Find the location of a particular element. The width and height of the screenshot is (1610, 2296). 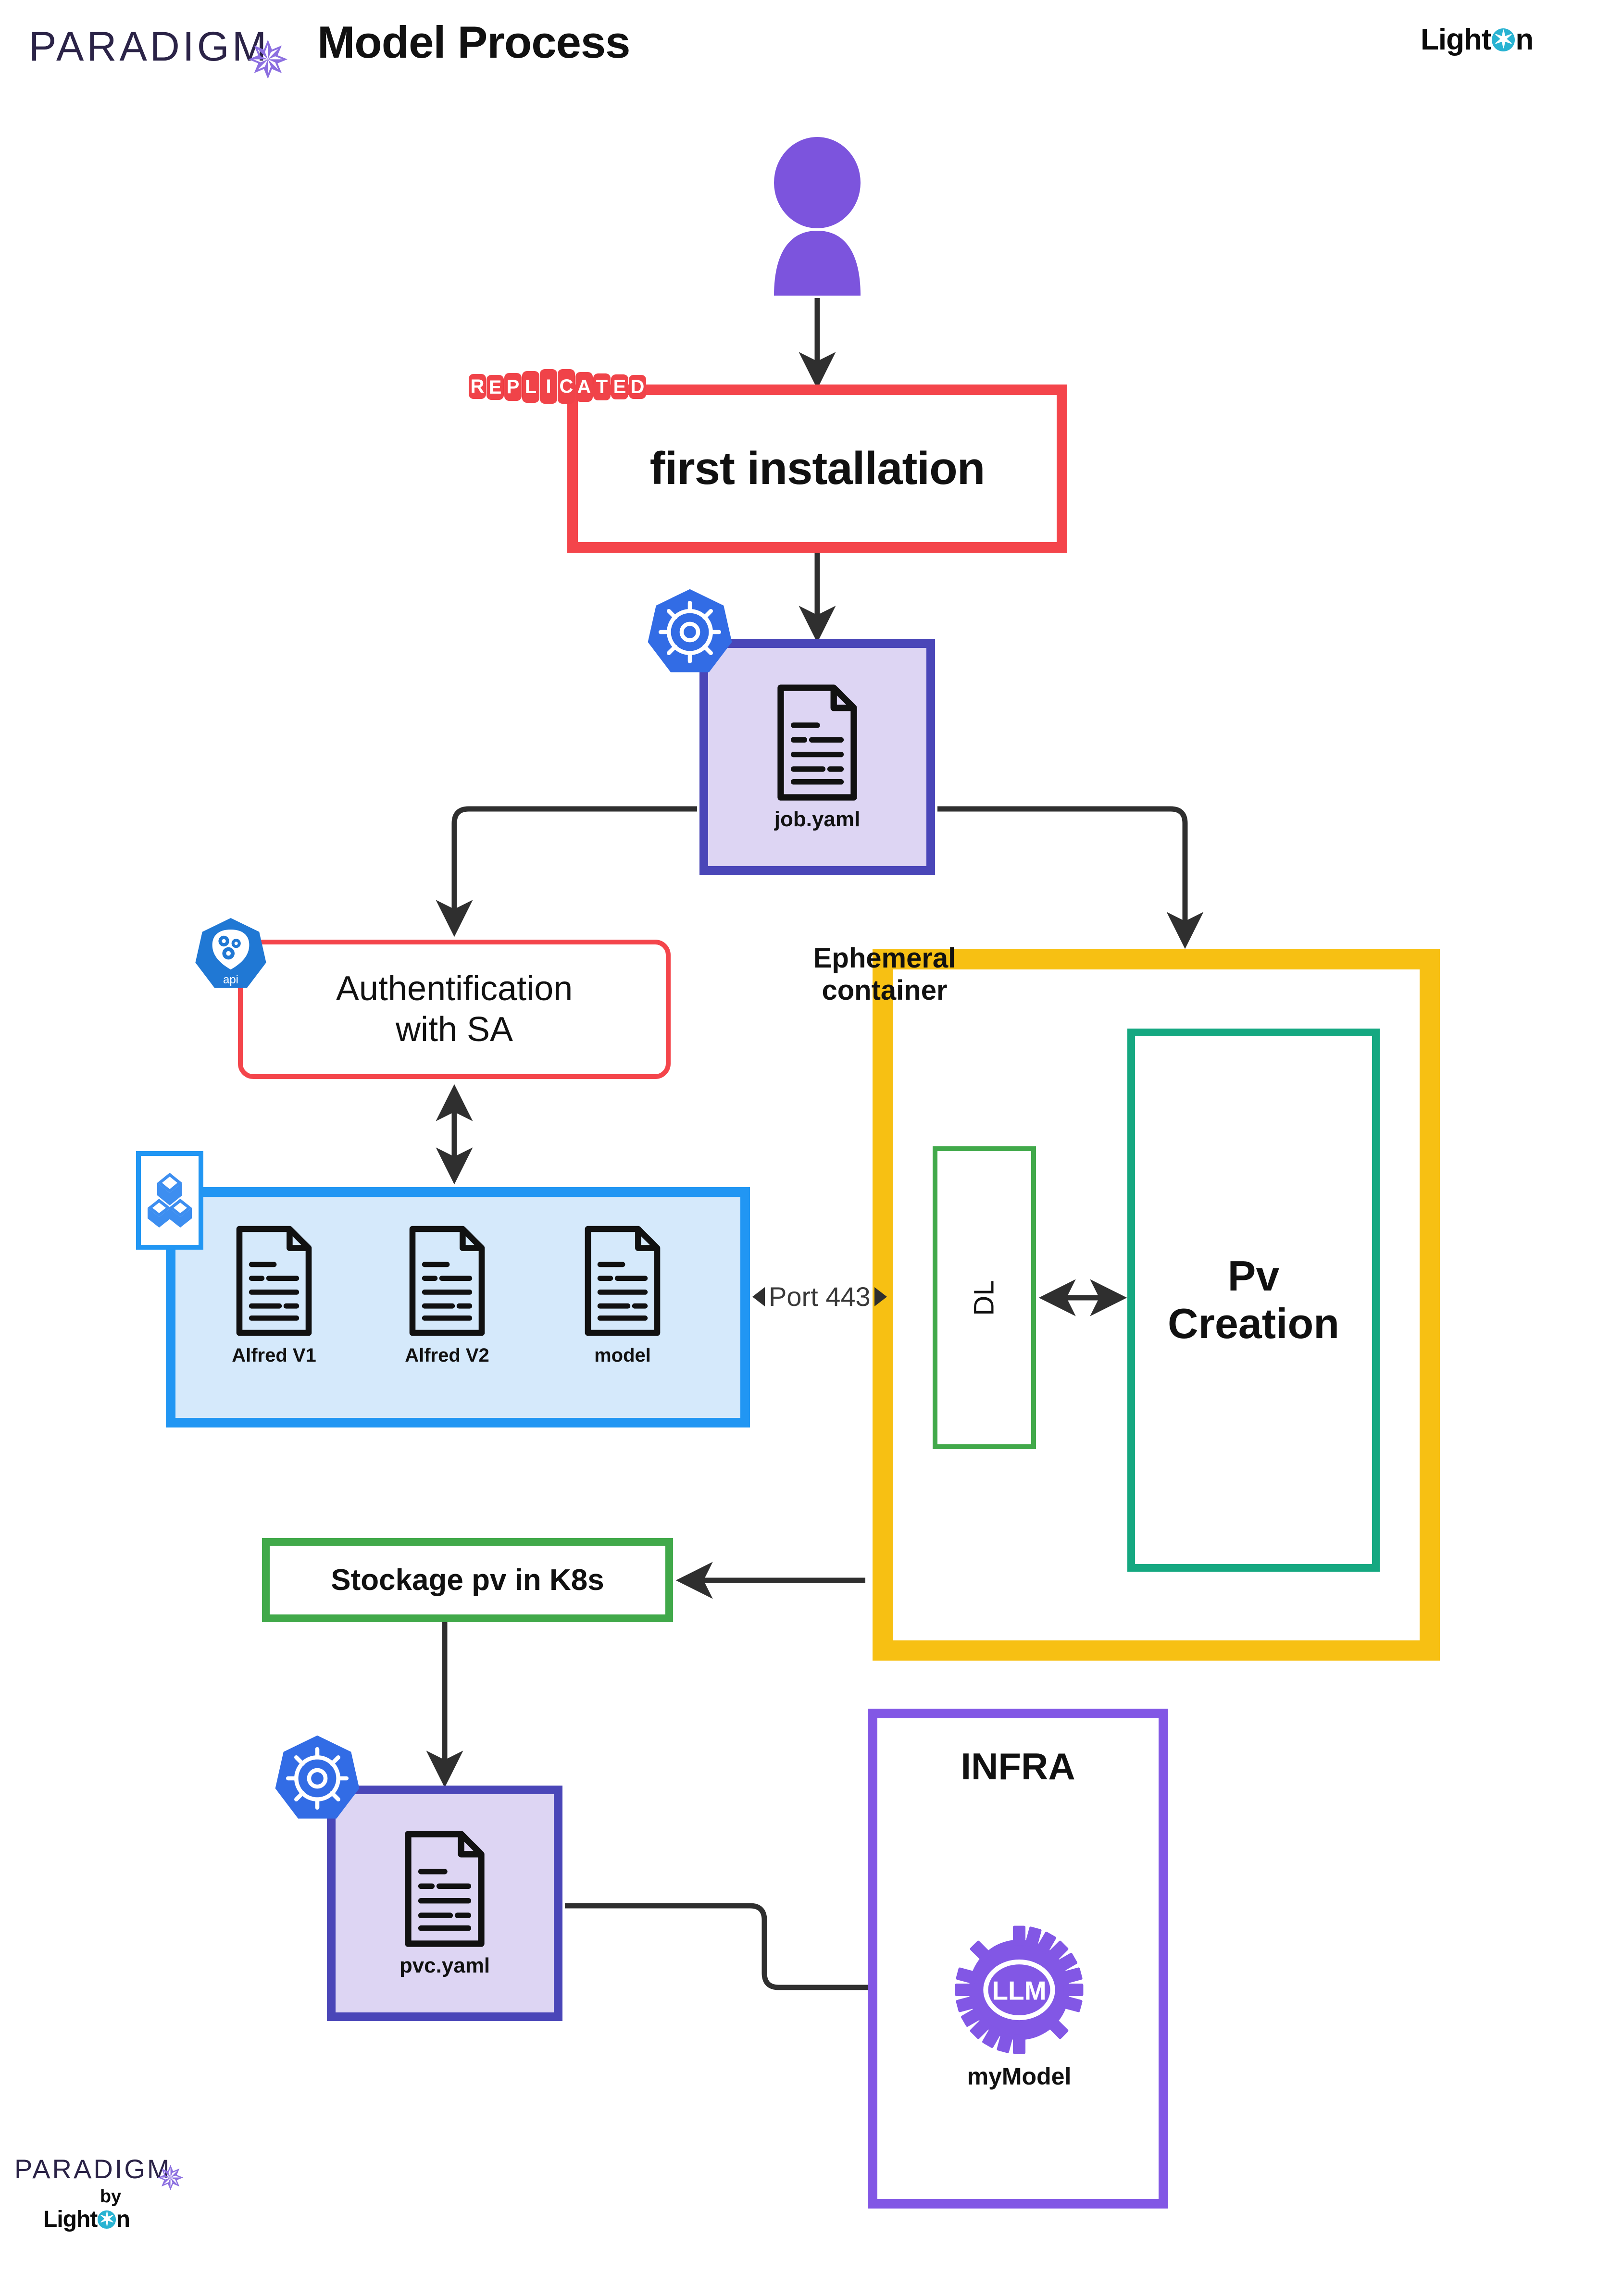

authentification-label-line2: with SA is located at coordinates (454, 1029).